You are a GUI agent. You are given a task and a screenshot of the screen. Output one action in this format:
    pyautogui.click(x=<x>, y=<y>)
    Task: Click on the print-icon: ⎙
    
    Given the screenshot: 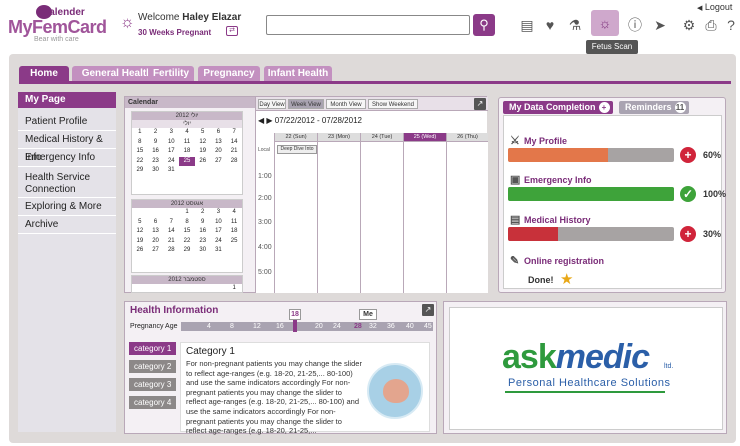 What is the action you would take?
    pyautogui.click(x=711, y=25)
    